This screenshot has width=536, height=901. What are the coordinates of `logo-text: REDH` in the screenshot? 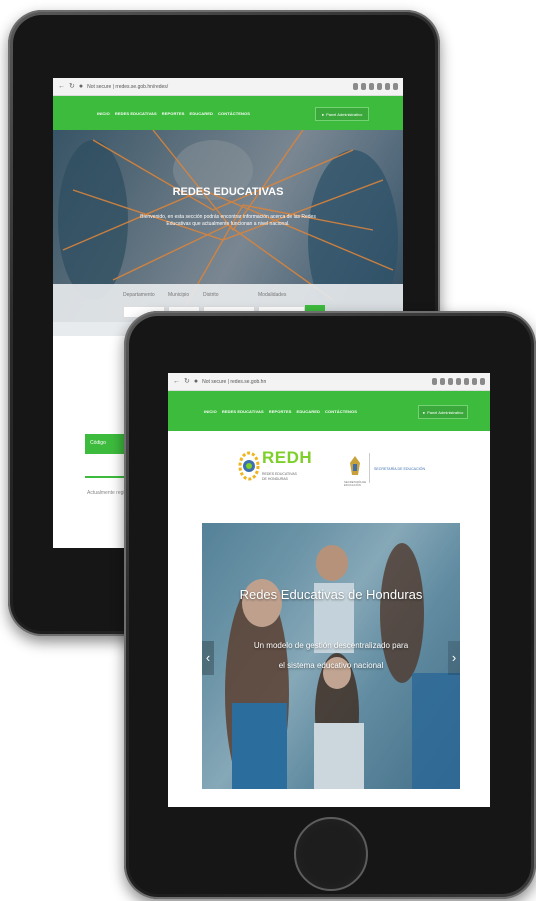 It's located at (287, 457).